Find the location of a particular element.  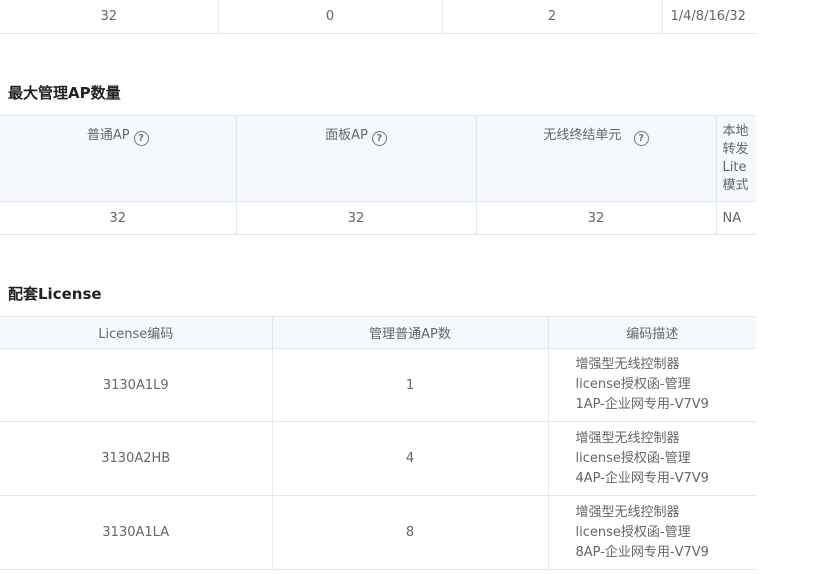

license-code-cell: 3130A2HB is located at coordinates (136, 458).